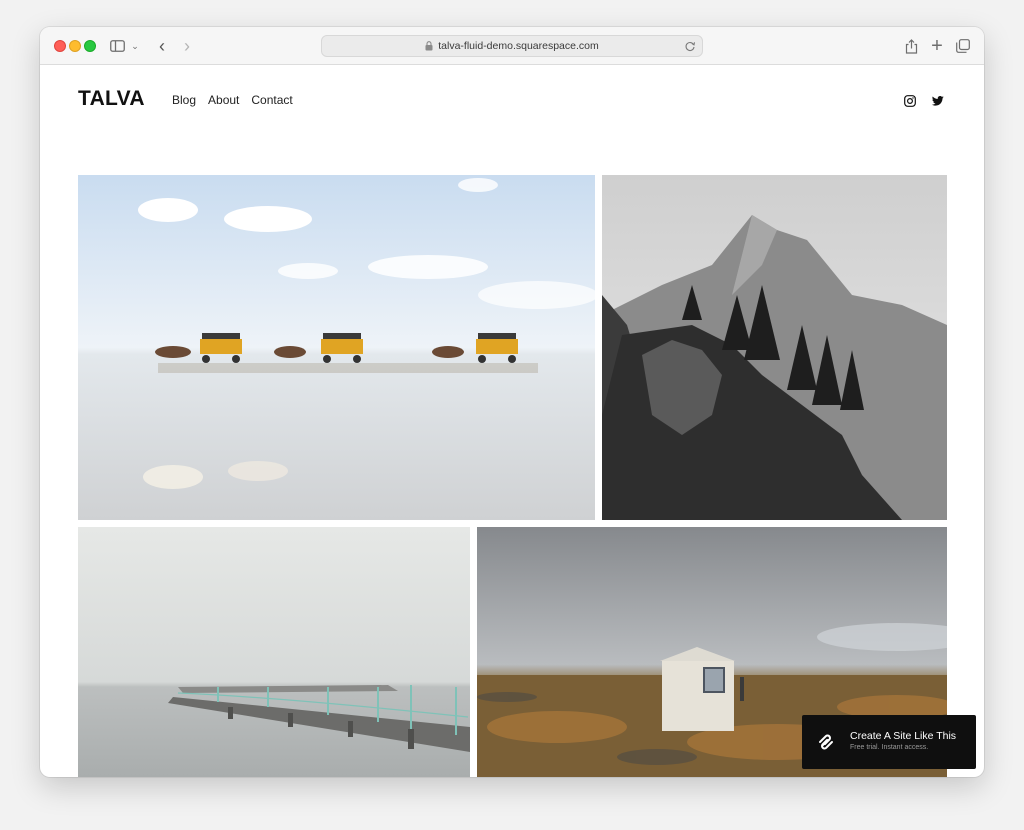 This screenshot has height=830, width=1024. Describe the element at coordinates (826, 742) in the screenshot. I see `squarespace-logo-icon` at that location.